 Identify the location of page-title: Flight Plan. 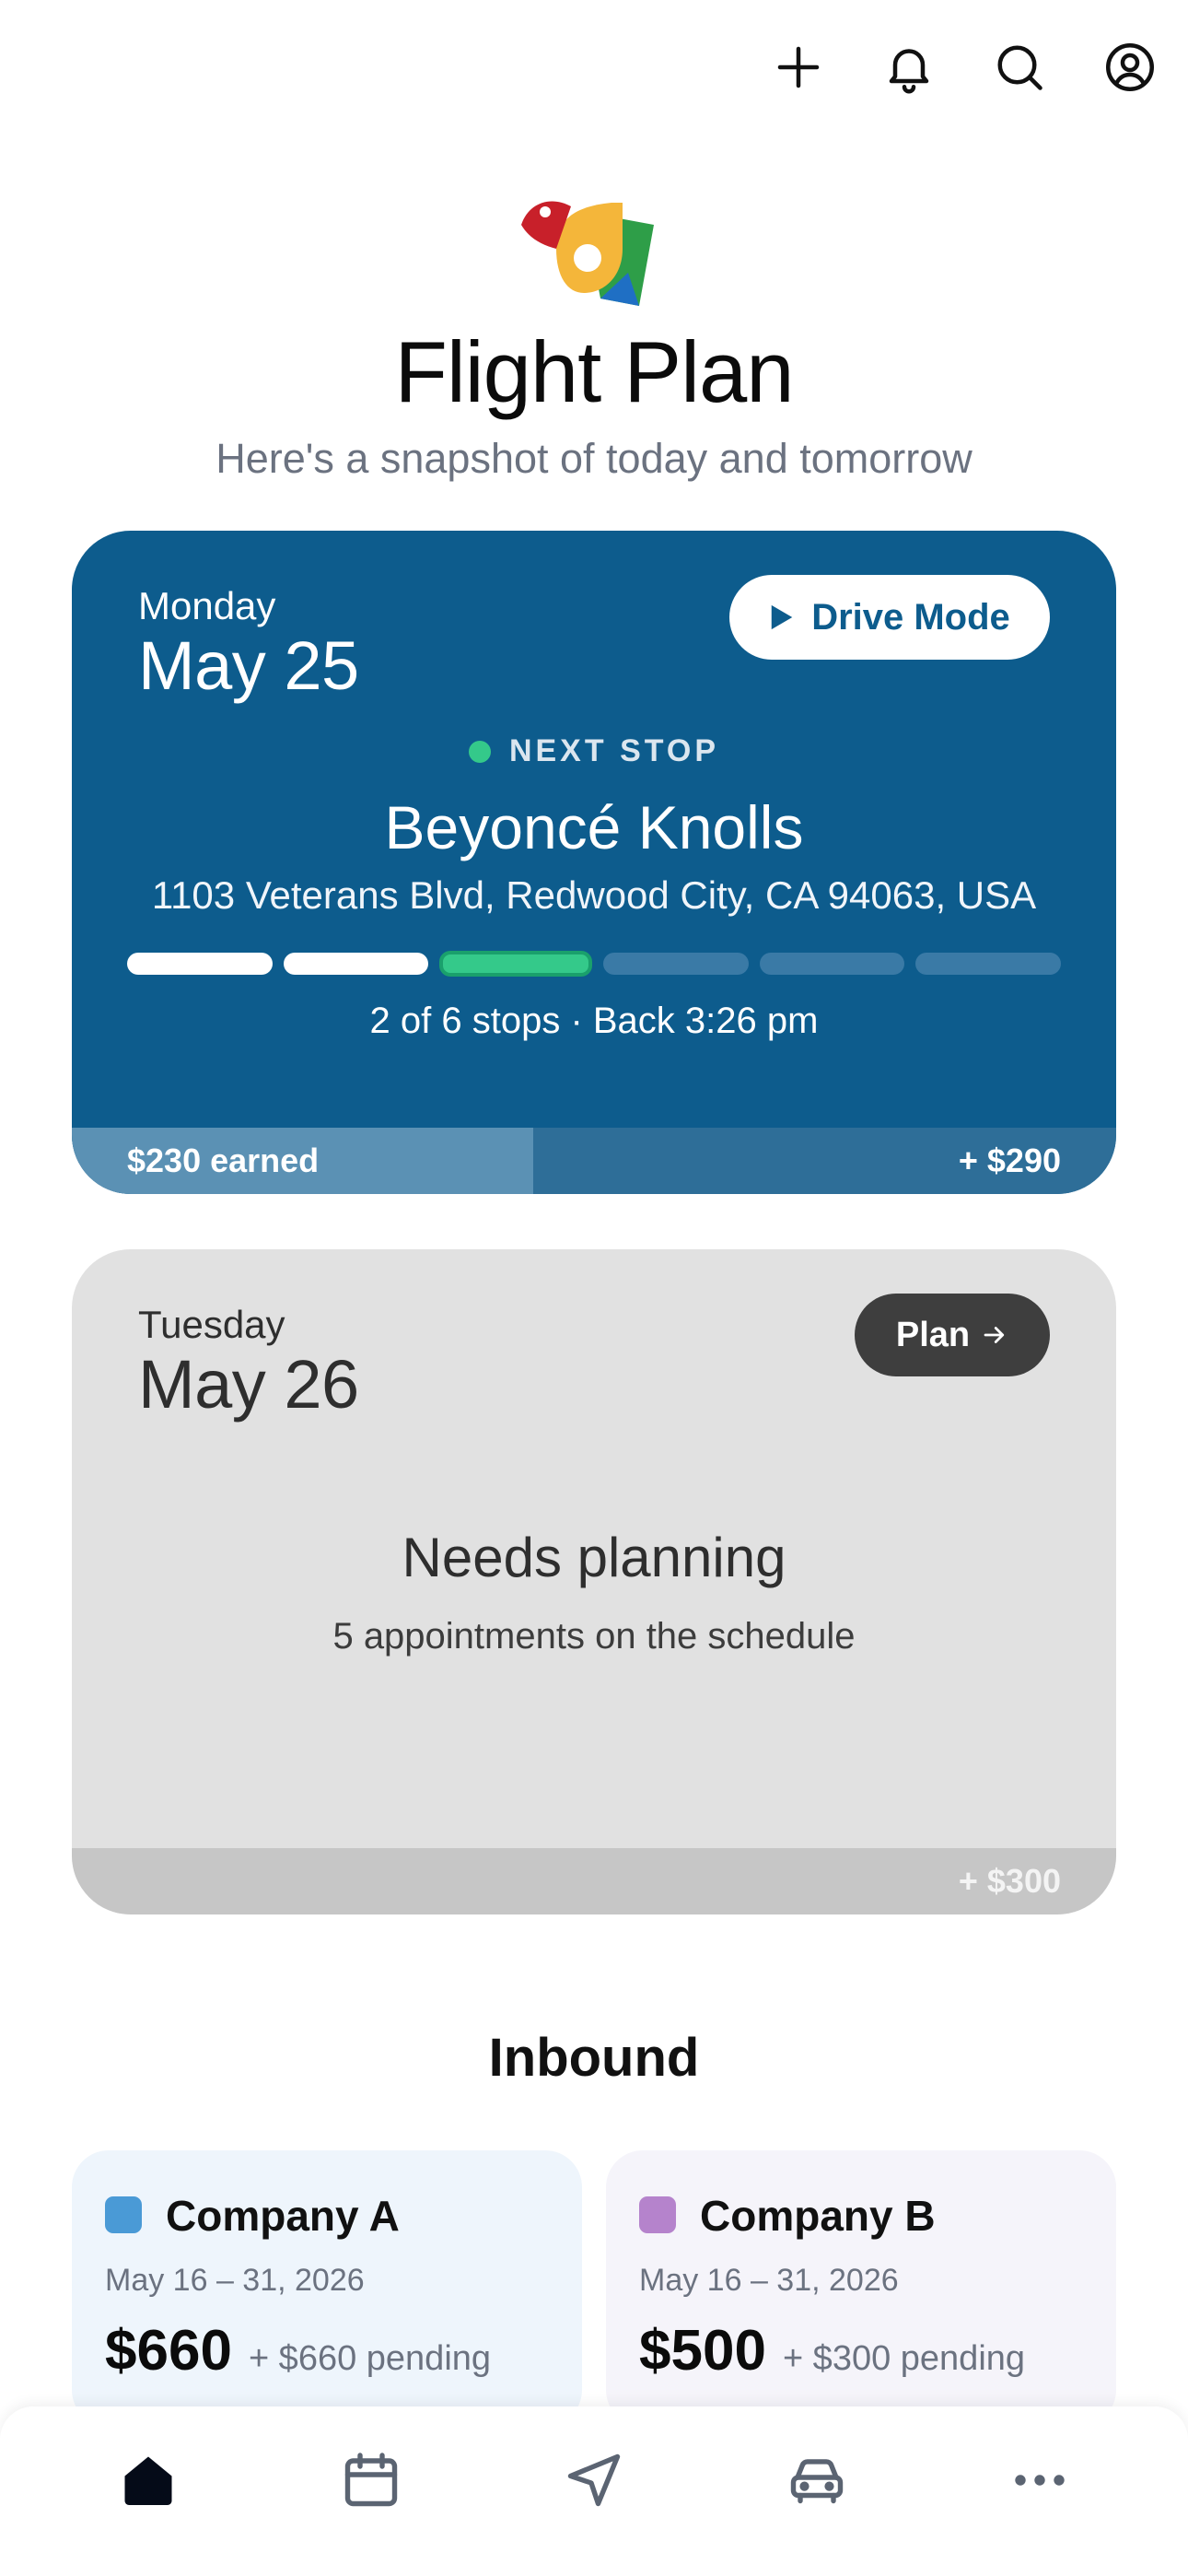
(594, 371).